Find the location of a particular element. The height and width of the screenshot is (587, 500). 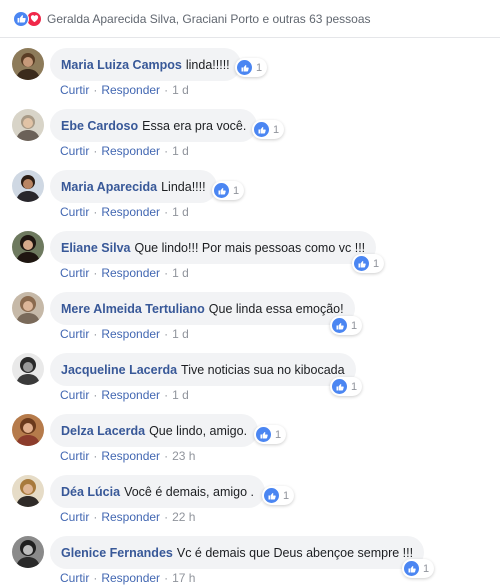

comment-author: Maria Luiza Campos is located at coordinates (121, 65).